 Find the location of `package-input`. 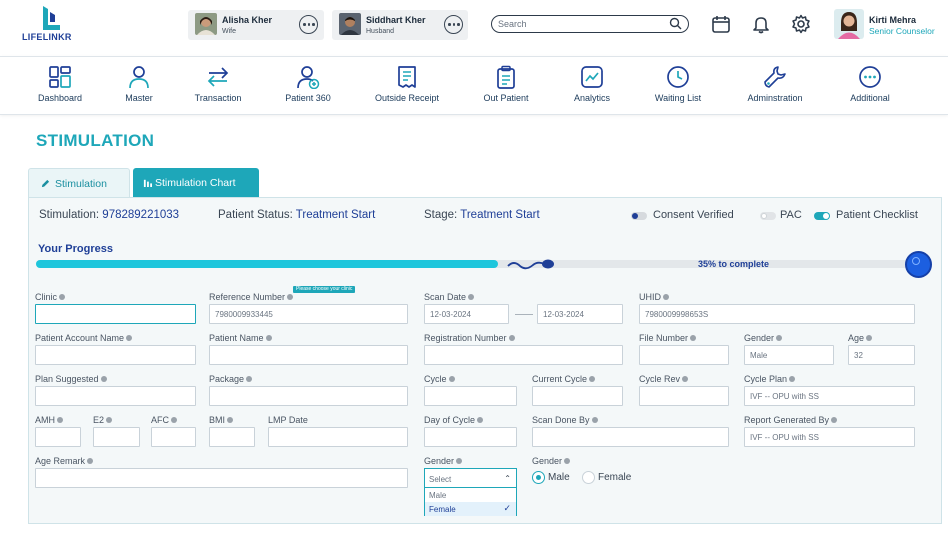

package-input is located at coordinates (308, 396).